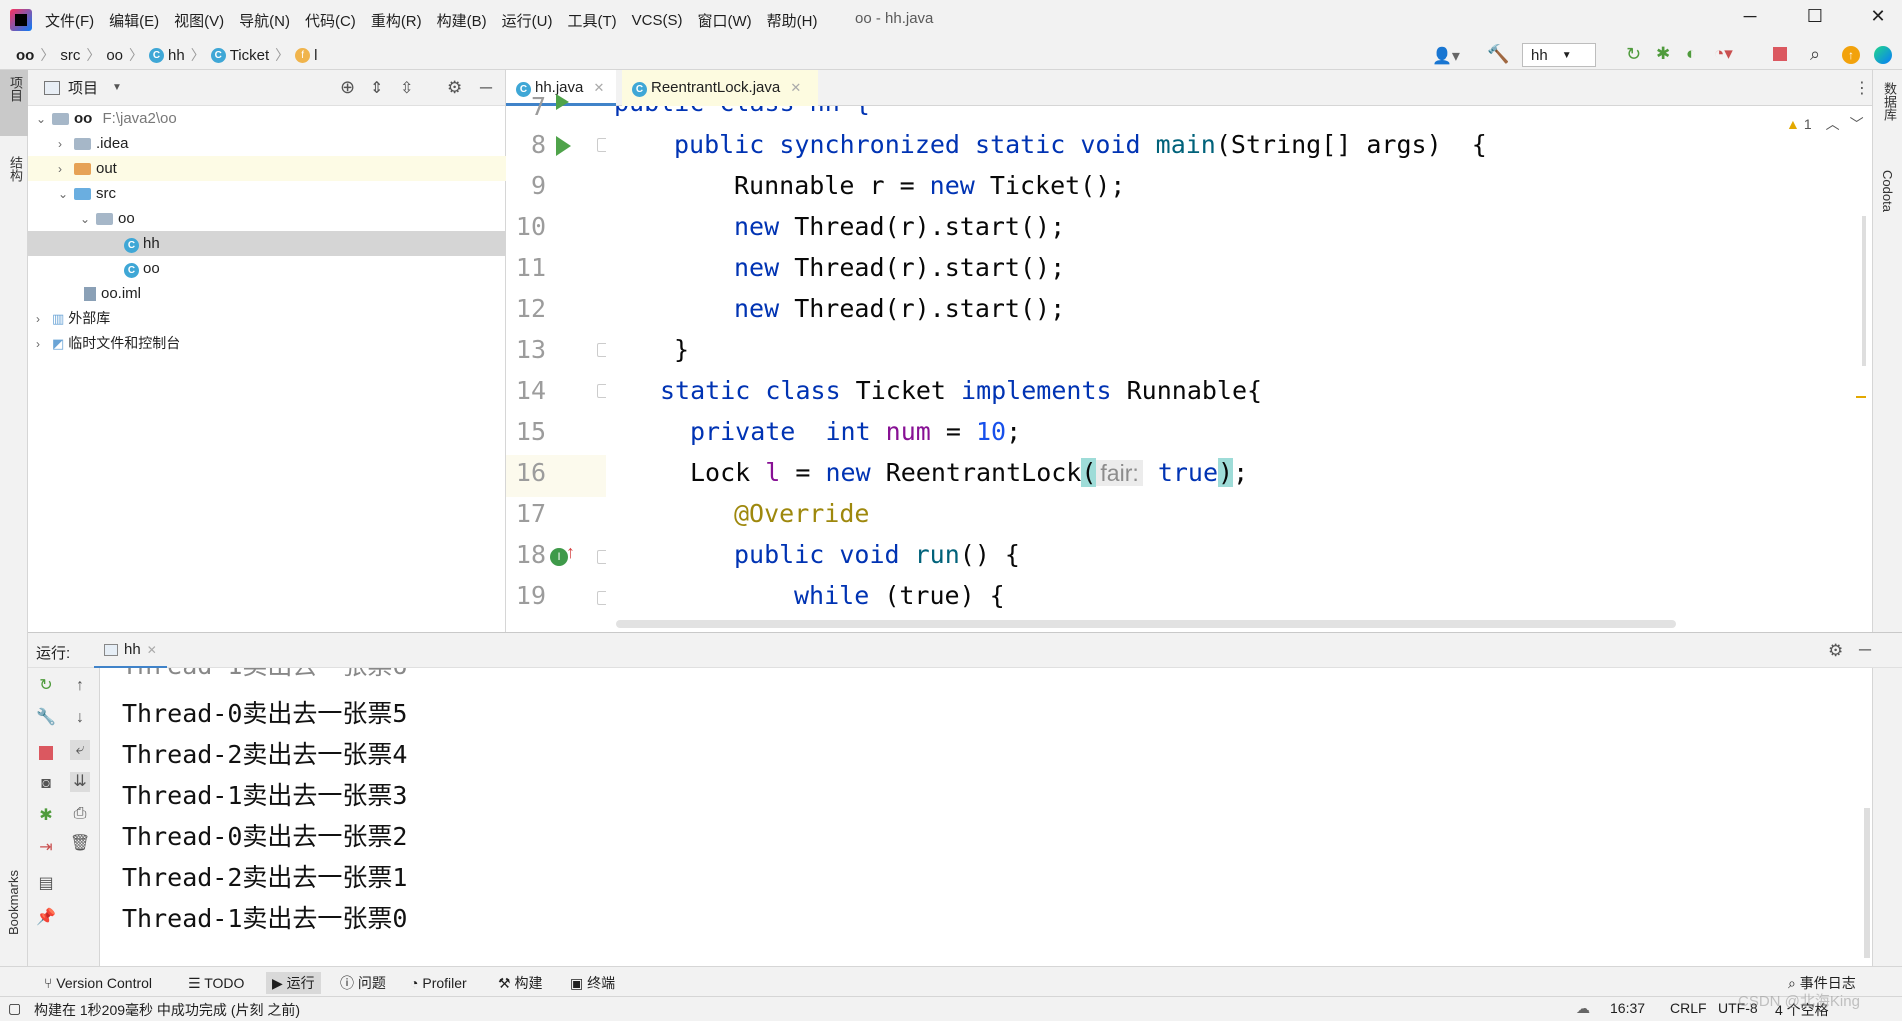 This screenshot has width=1902, height=1021. Describe the element at coordinates (1861, 397) in the screenshot. I see `warning-stripe-marker` at that location.